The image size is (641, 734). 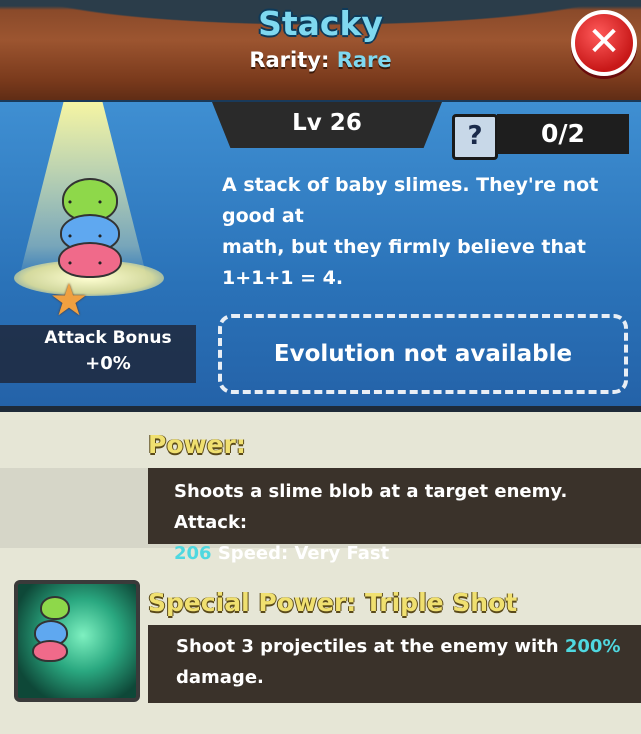 What do you see at coordinates (90, 260) in the screenshot?
I see `pink-slime-icon: • •` at bounding box center [90, 260].